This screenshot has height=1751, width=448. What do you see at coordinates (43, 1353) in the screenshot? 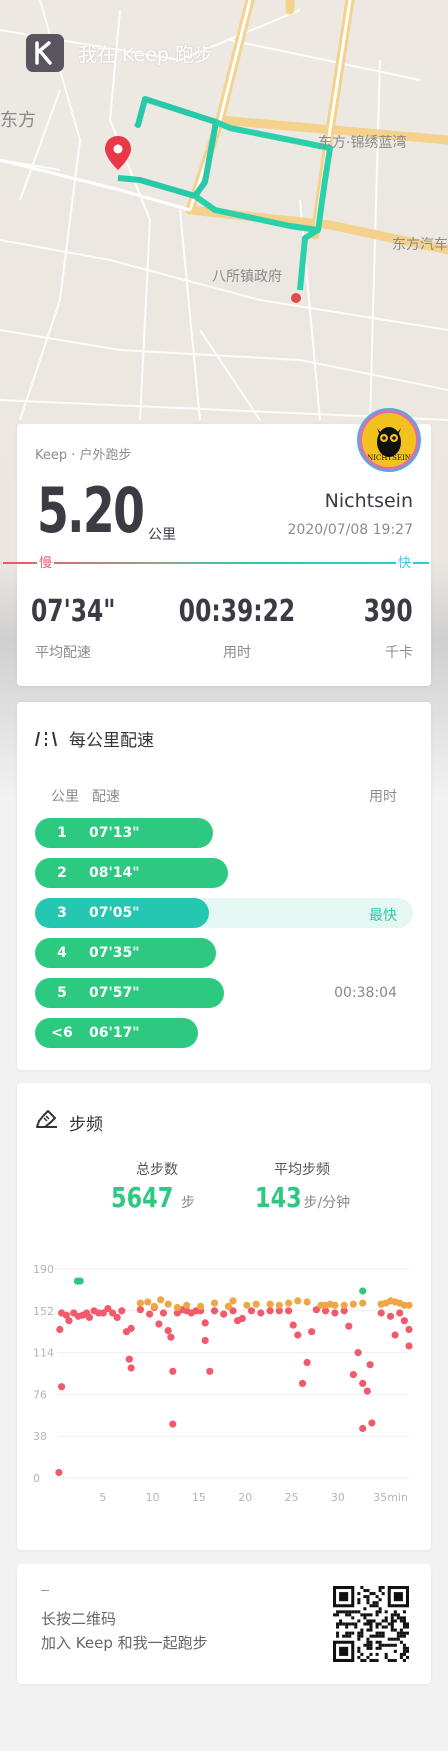
I see `y-tick-label: 114` at bounding box center [43, 1353].